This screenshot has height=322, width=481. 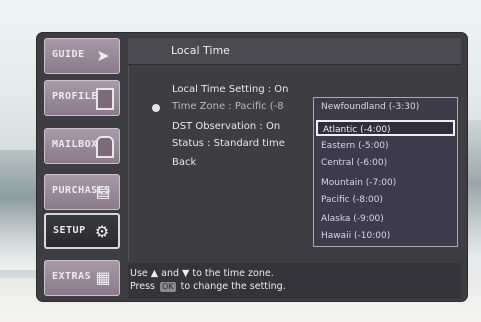 What do you see at coordinates (103, 191) in the screenshot?
I see `purchases-icon: ▤` at bounding box center [103, 191].